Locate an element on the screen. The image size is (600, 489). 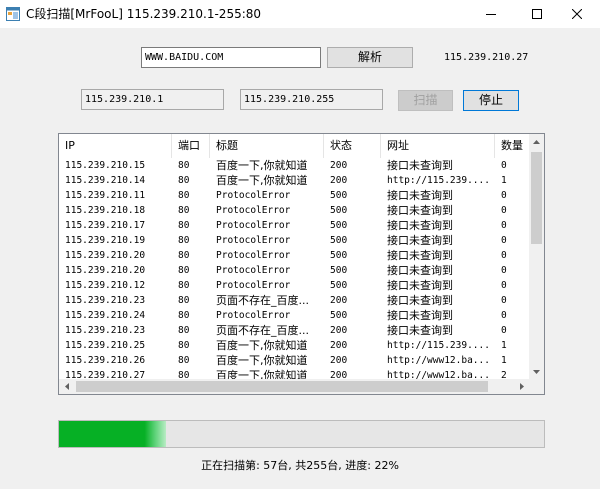
minimize-button is located at coordinates (491, 14).